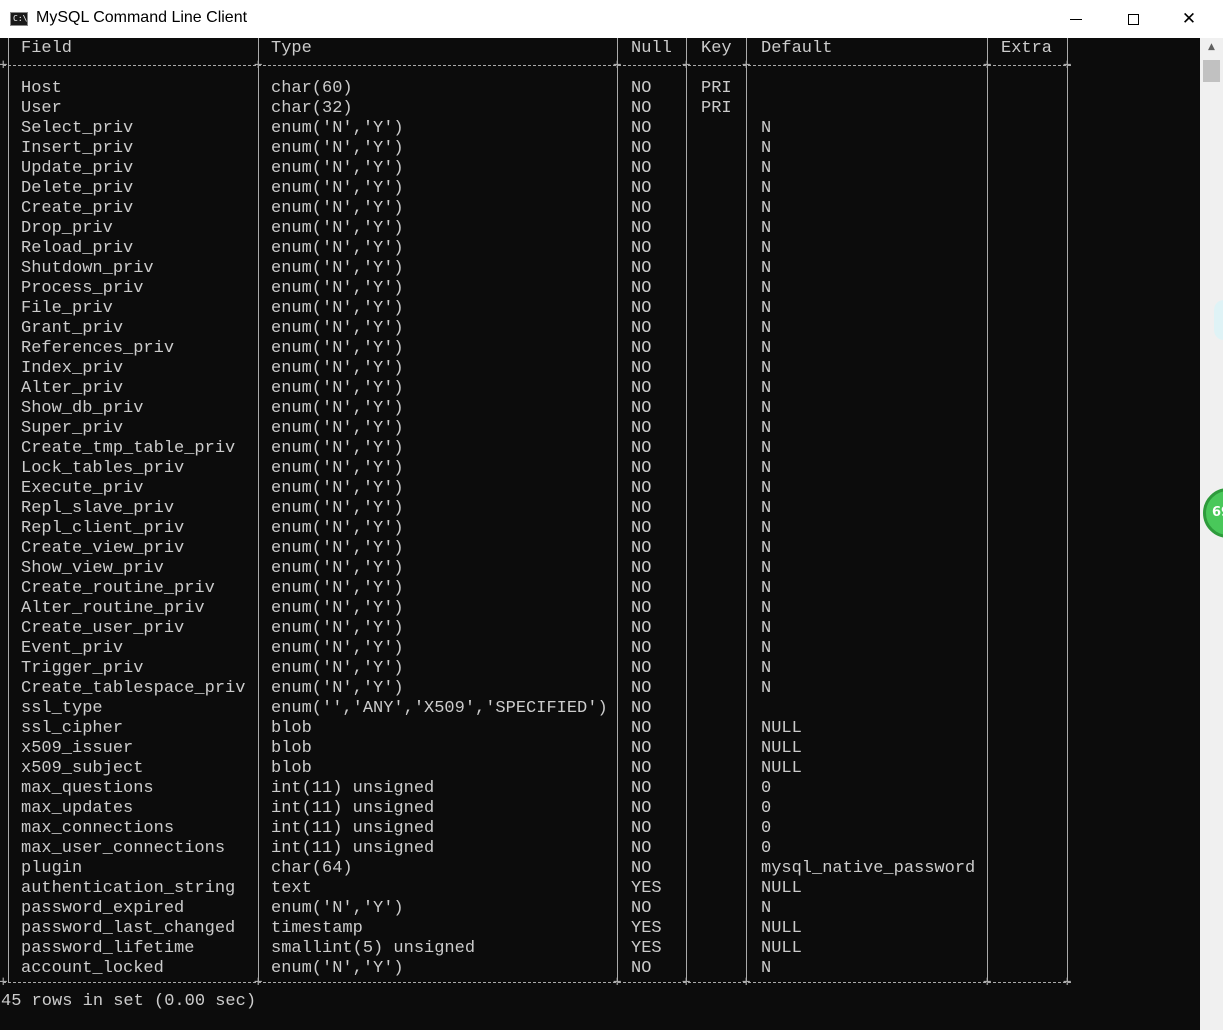 The height and width of the screenshot is (1030, 1223). I want to click on table-row: Insert_priv enum('N','Y') NO N, so click(535, 149).